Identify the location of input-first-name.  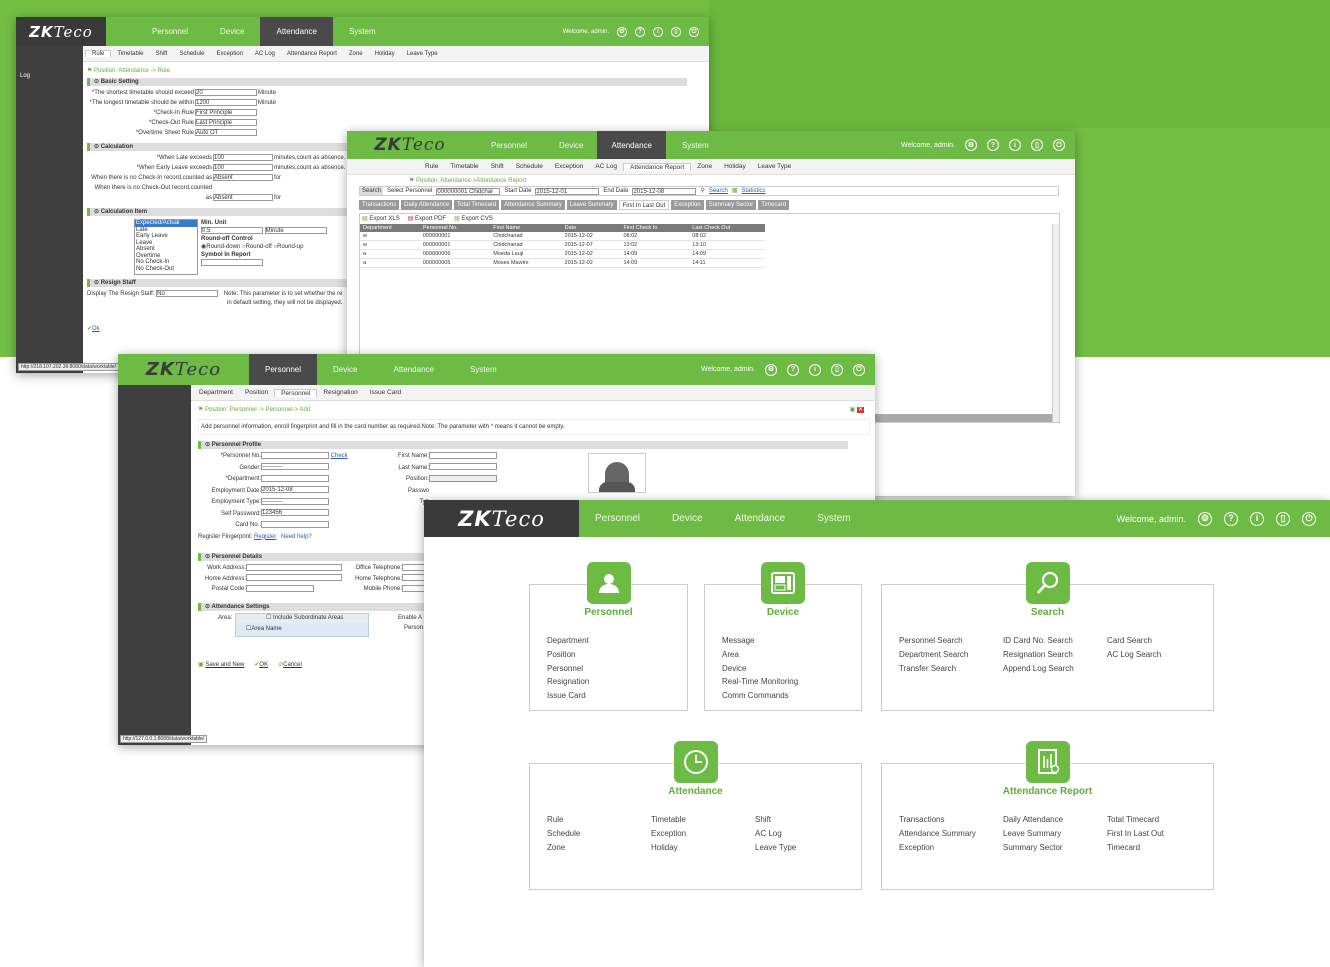
(463, 455).